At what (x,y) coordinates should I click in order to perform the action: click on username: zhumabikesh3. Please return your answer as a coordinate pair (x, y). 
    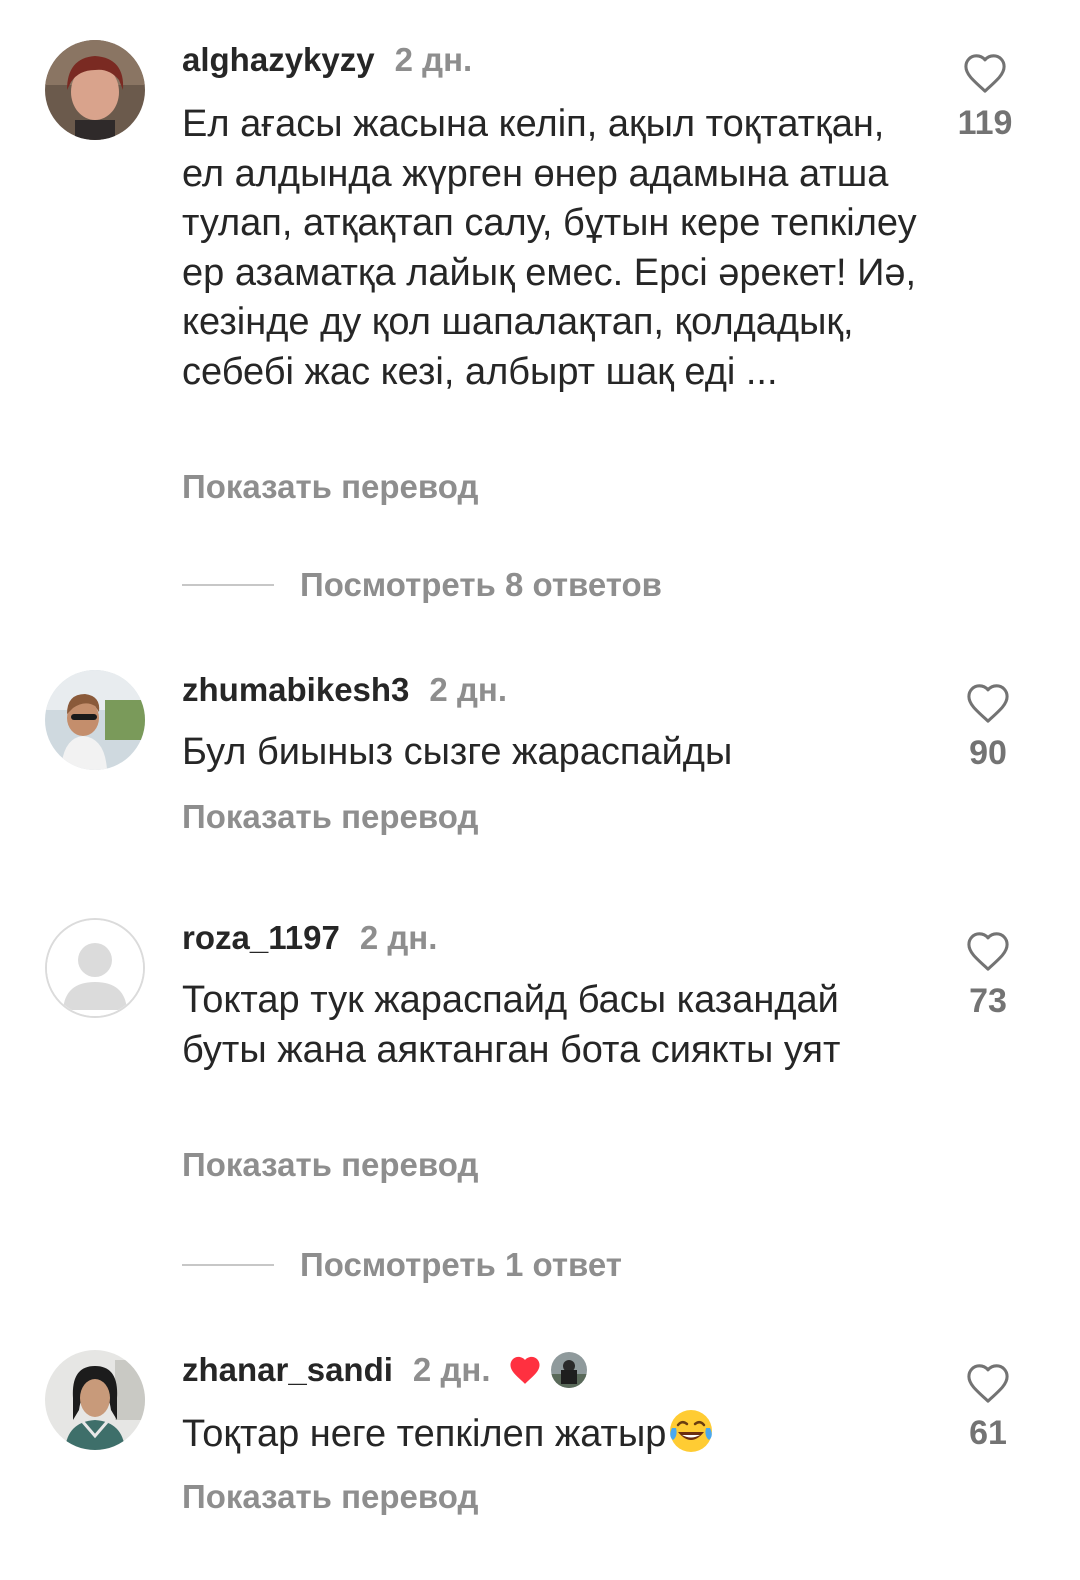
    Looking at the image, I should click on (295, 690).